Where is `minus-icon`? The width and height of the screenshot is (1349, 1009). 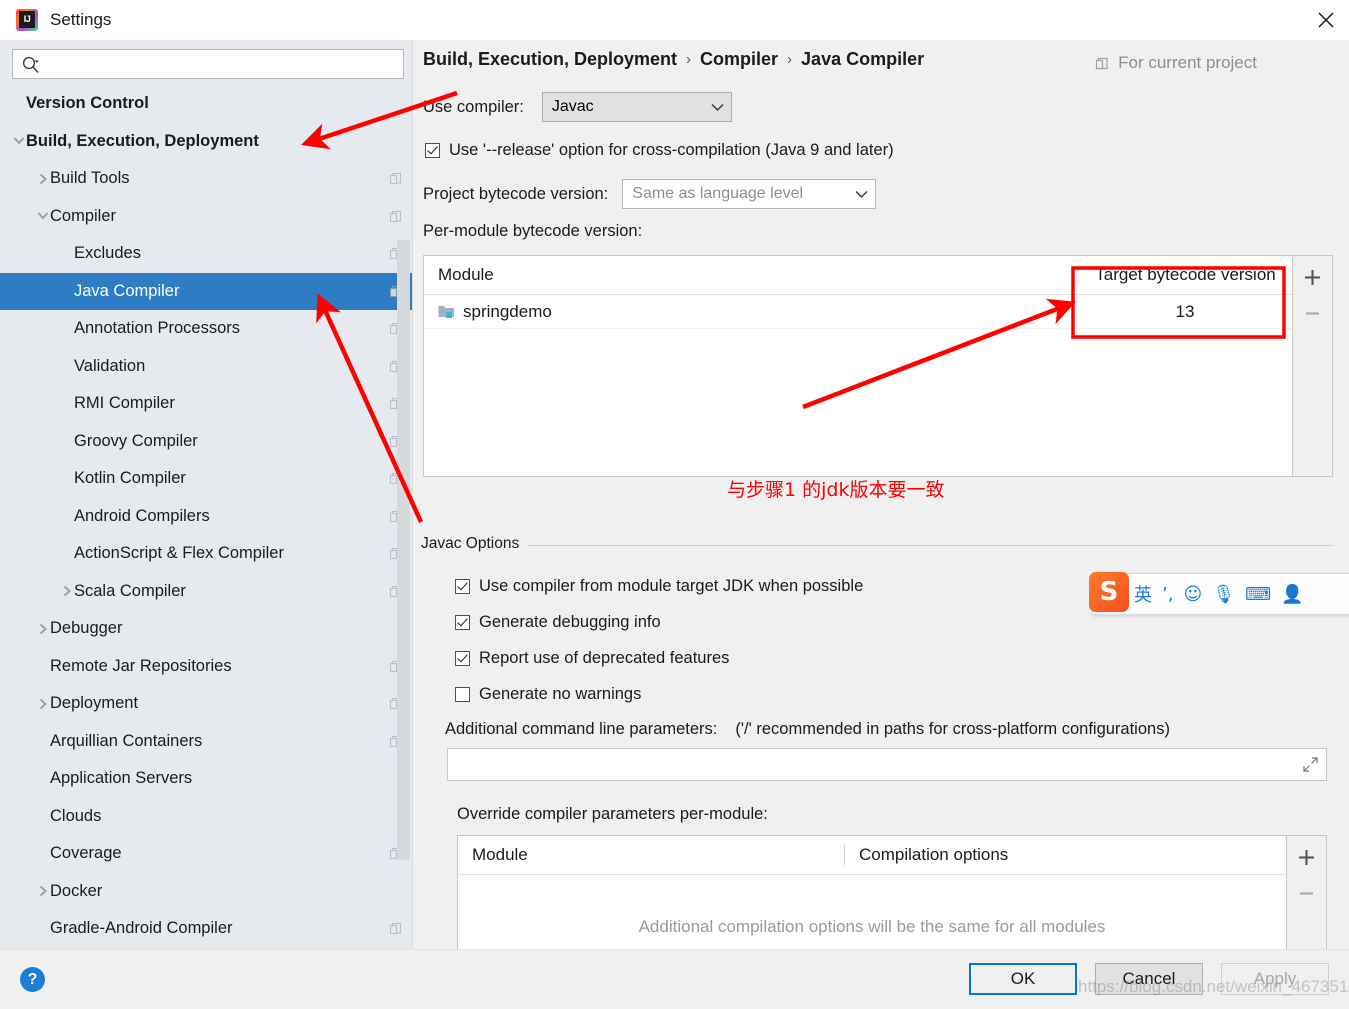
minus-icon is located at coordinates (1312, 313).